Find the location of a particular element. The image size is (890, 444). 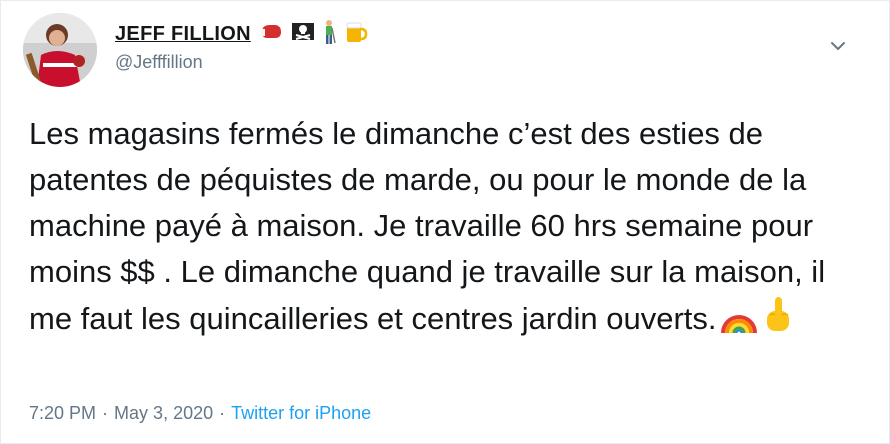

rainbow-icon is located at coordinates (739, 324).